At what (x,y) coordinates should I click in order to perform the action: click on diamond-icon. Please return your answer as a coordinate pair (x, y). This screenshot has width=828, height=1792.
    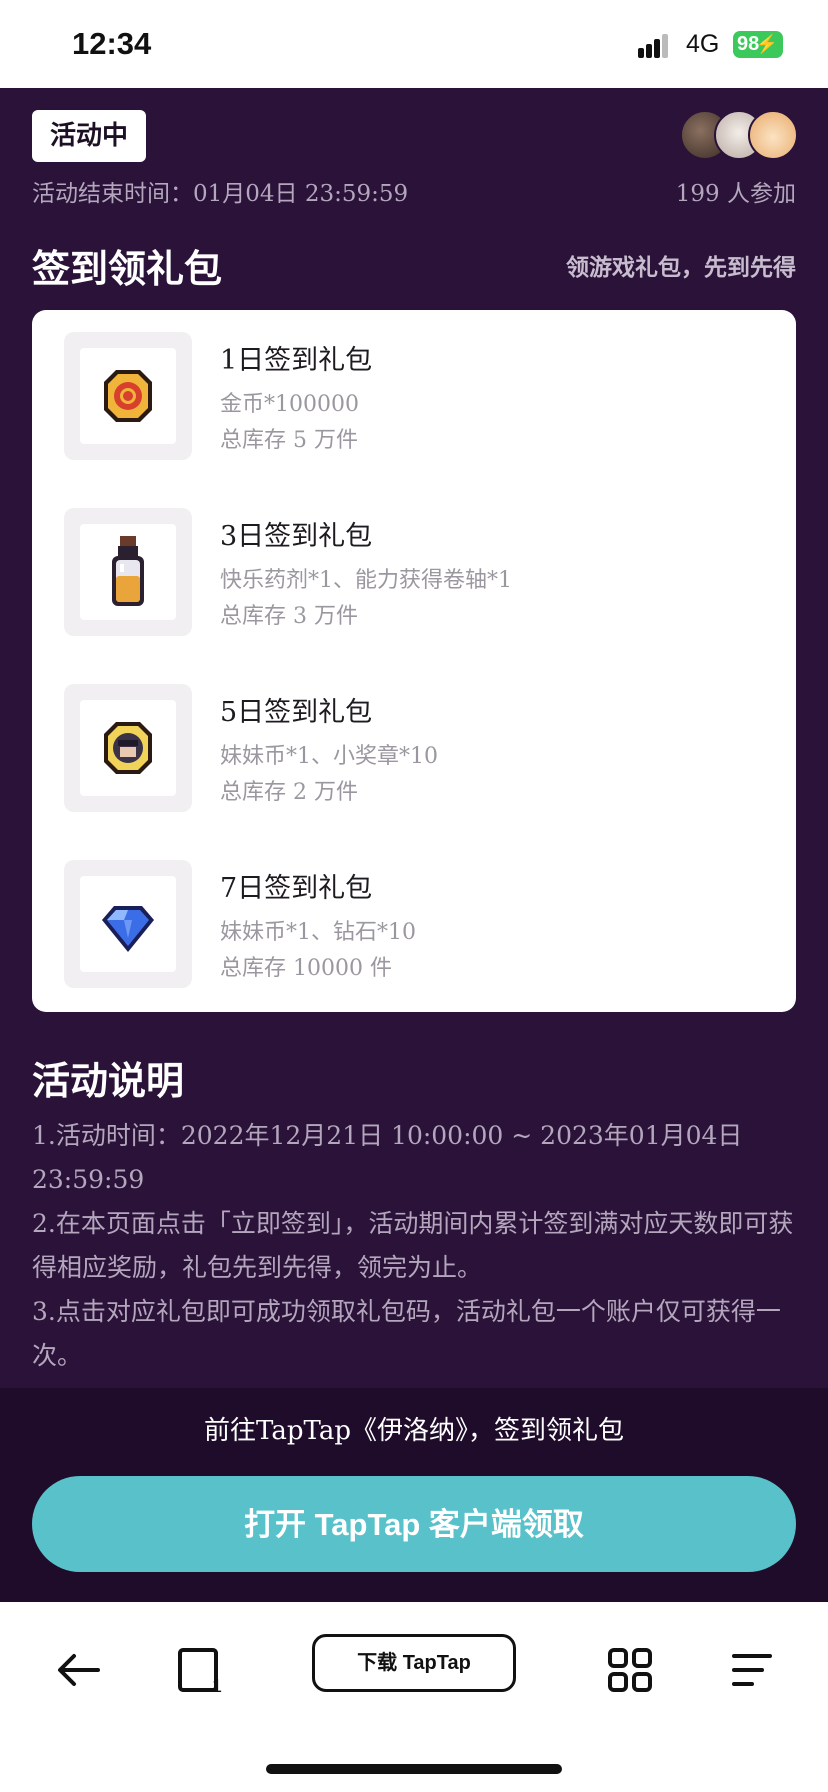
    Looking at the image, I should click on (128, 929).